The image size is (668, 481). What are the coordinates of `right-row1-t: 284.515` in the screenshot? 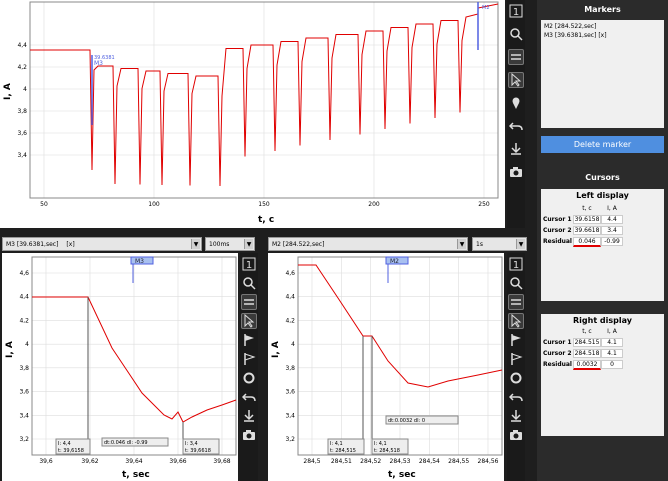 It's located at (587, 342).